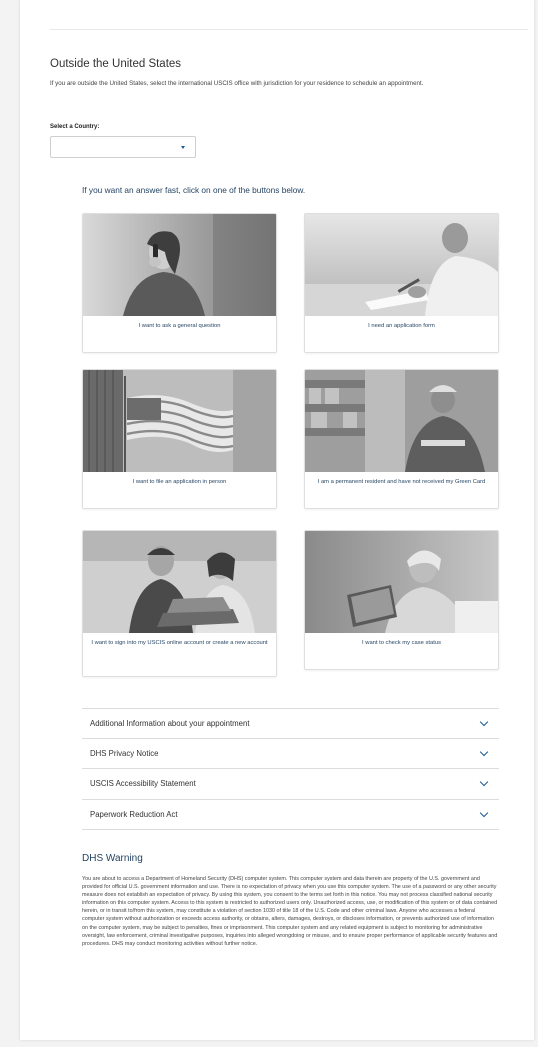  I want to click on country-select-label: Select a Country:, so click(75, 127).